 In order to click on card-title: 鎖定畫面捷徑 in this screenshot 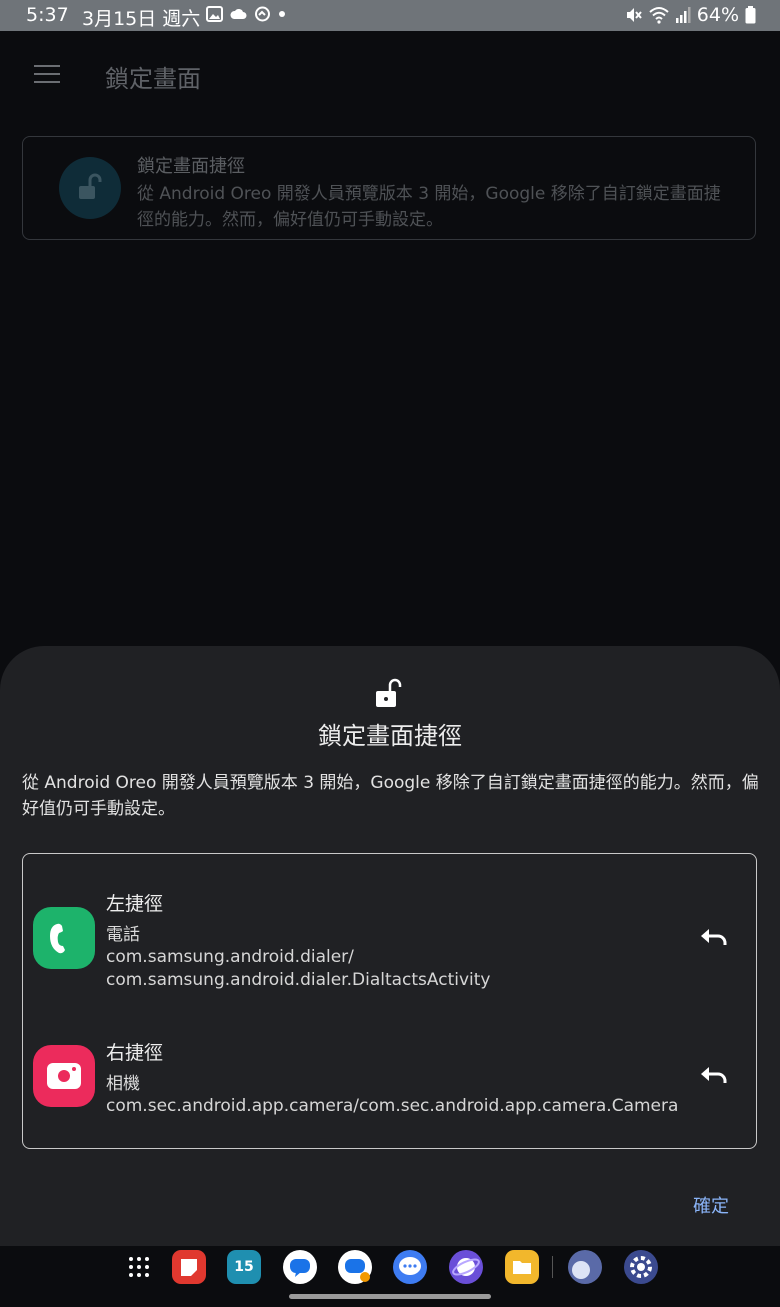, I will do `click(191, 166)`.